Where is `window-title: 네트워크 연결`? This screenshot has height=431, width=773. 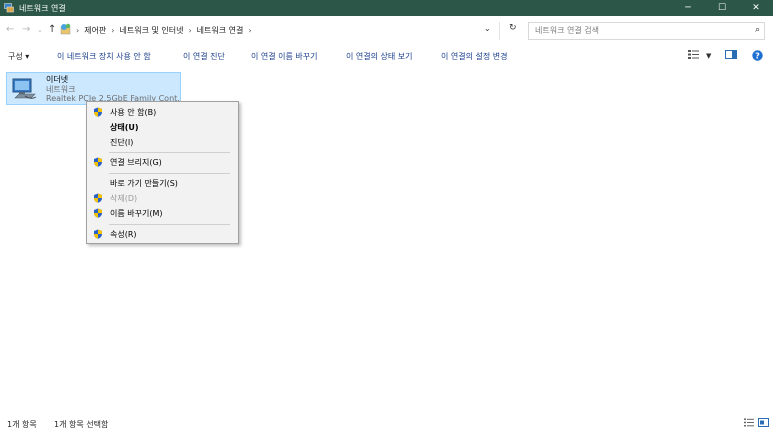 window-title: 네트워크 연결 is located at coordinates (42, 8).